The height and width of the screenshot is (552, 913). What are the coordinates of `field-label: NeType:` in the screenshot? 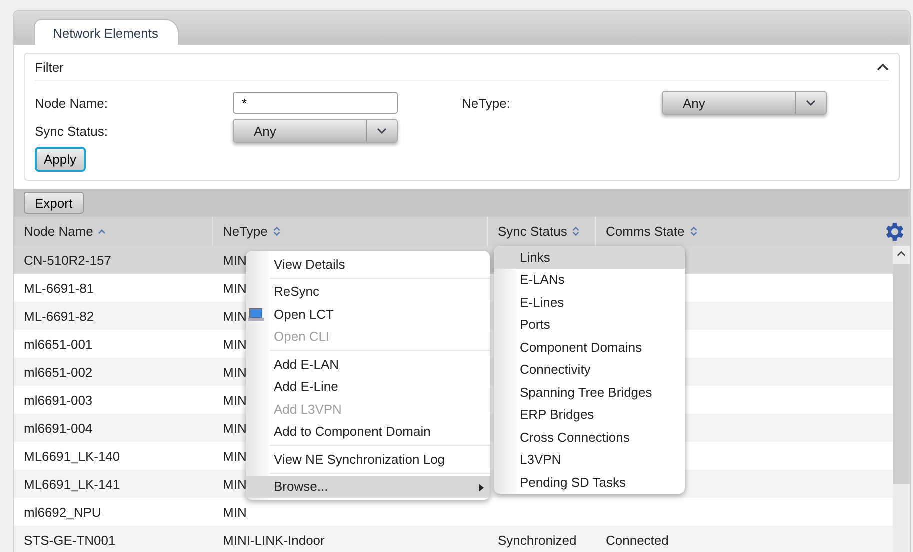 It's located at (487, 103).